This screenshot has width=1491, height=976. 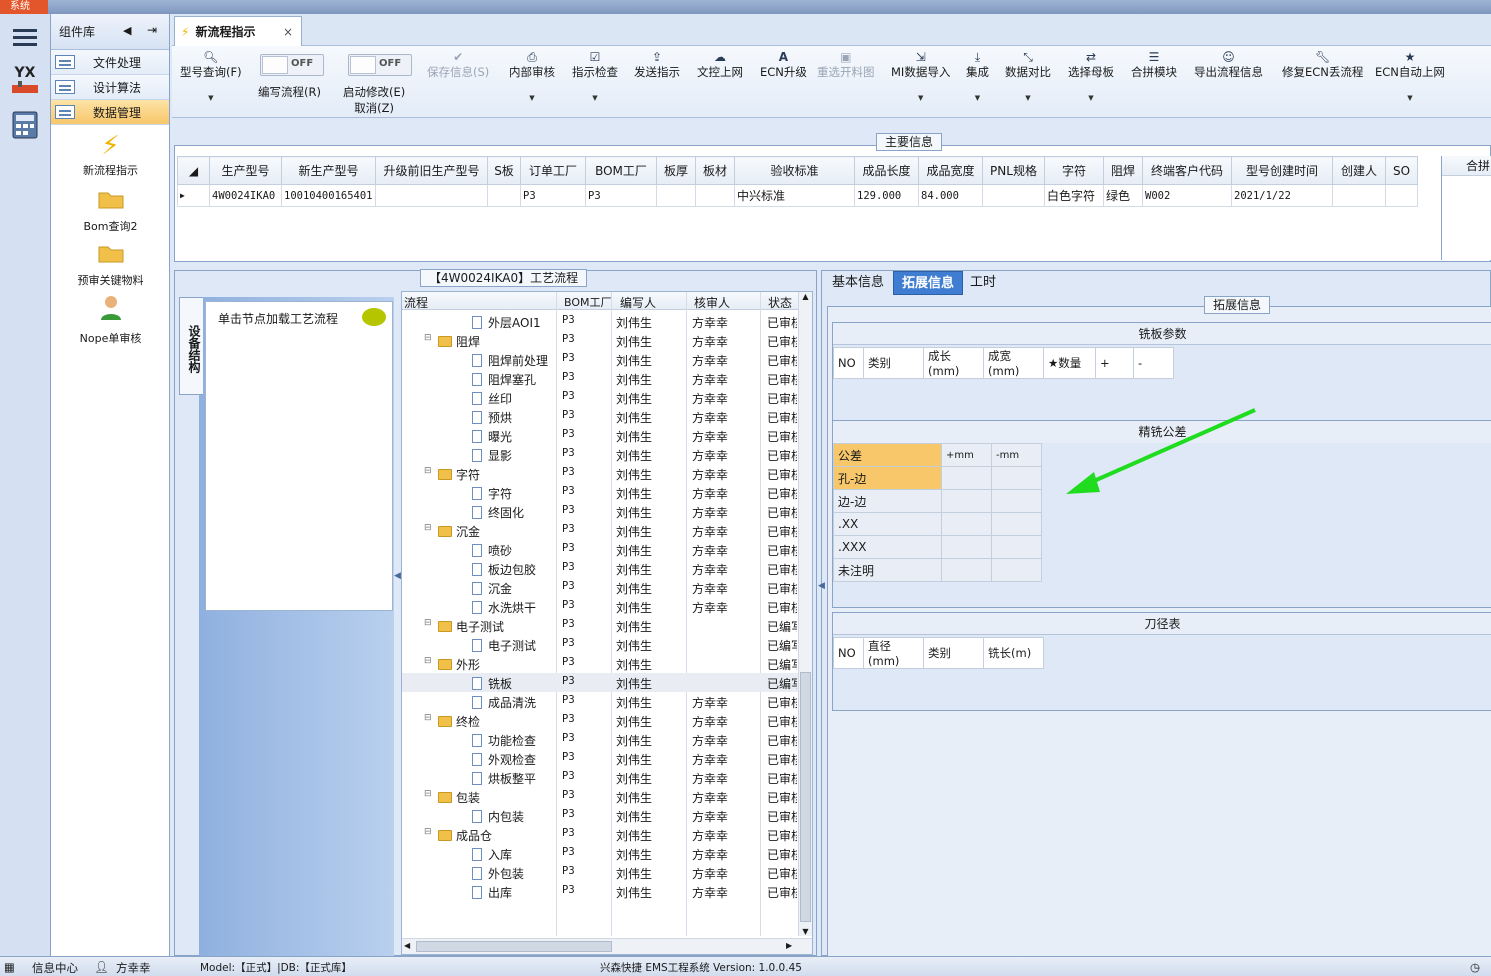 What do you see at coordinates (504, 759) in the screenshot?
I see `tree-node: 外观检查` at bounding box center [504, 759].